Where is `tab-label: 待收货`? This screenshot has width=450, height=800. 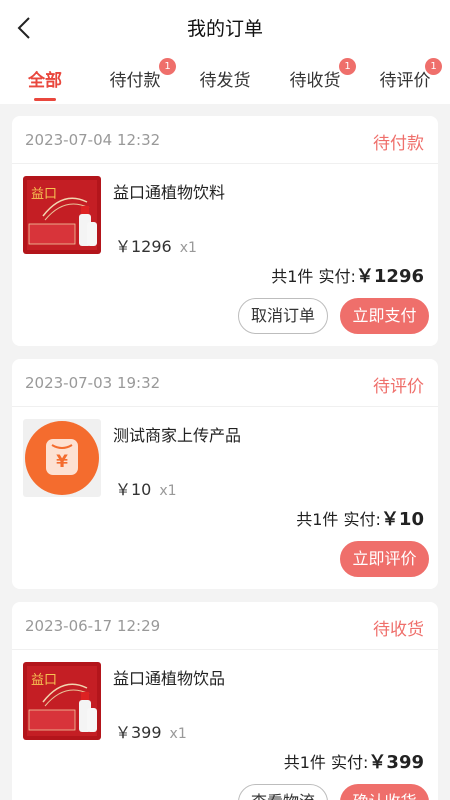 tab-label: 待收货 is located at coordinates (315, 81).